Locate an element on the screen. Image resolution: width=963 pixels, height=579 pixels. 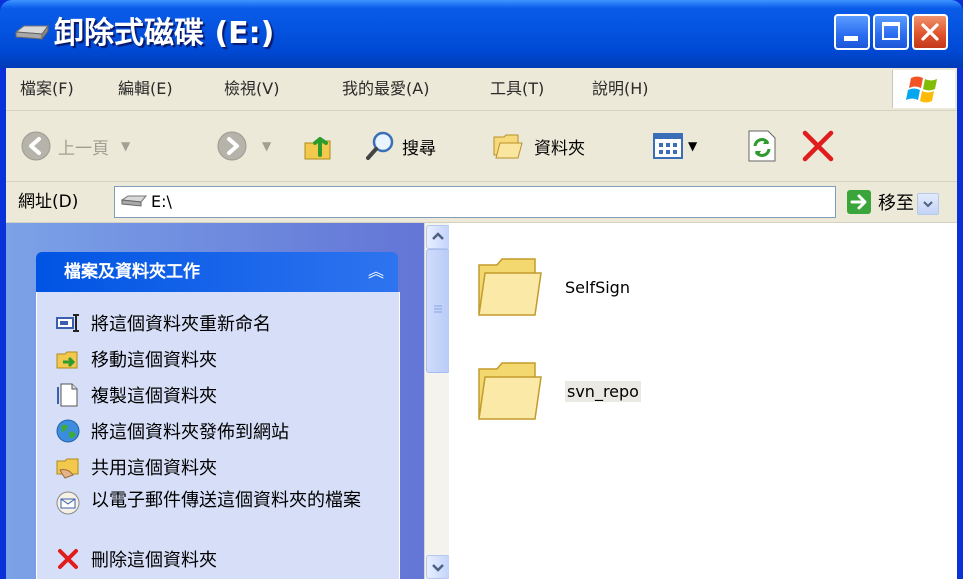
move-icon is located at coordinates (67, 360).